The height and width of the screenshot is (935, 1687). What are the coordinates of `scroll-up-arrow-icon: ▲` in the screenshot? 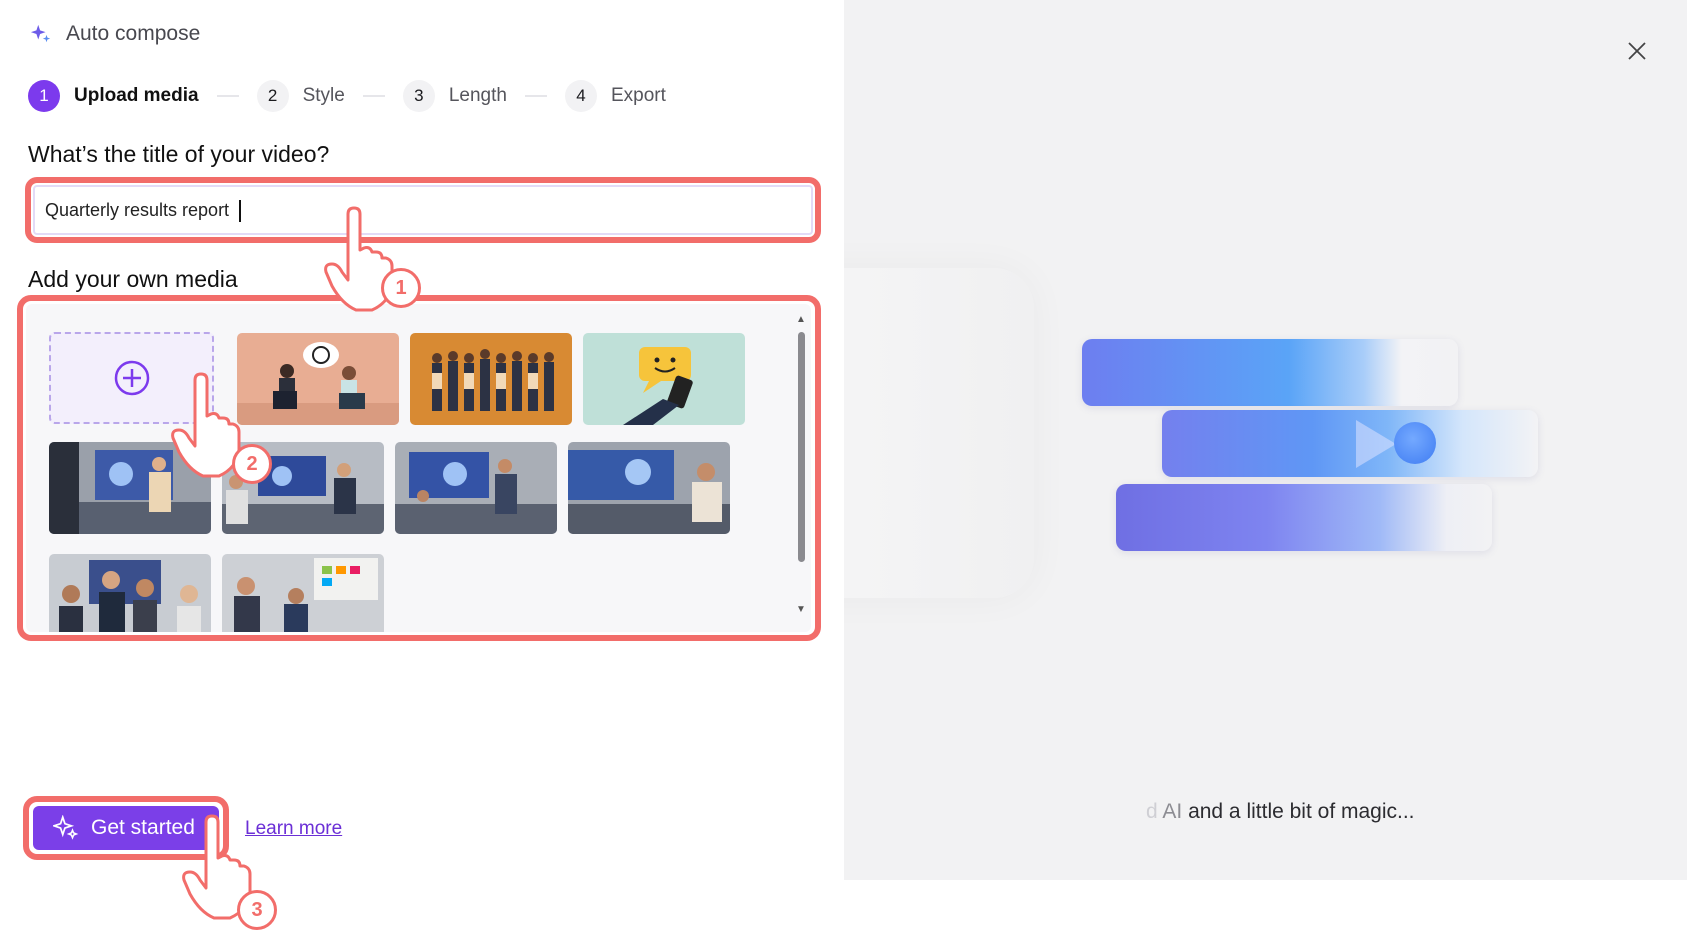 It's located at (801, 319).